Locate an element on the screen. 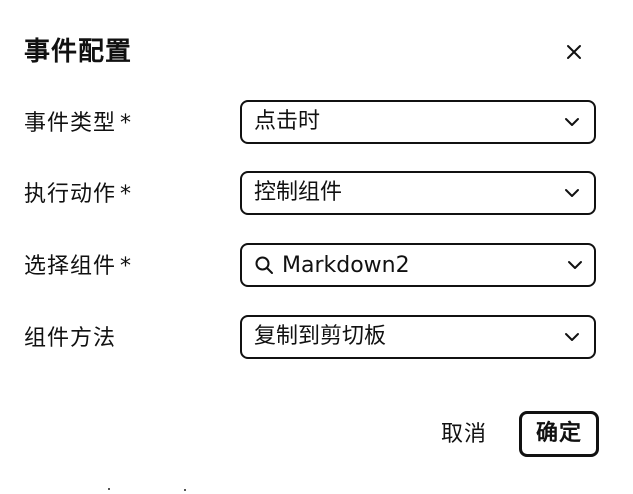 The height and width of the screenshot is (494, 633). method-value: 复制到剪切板 is located at coordinates (320, 336).